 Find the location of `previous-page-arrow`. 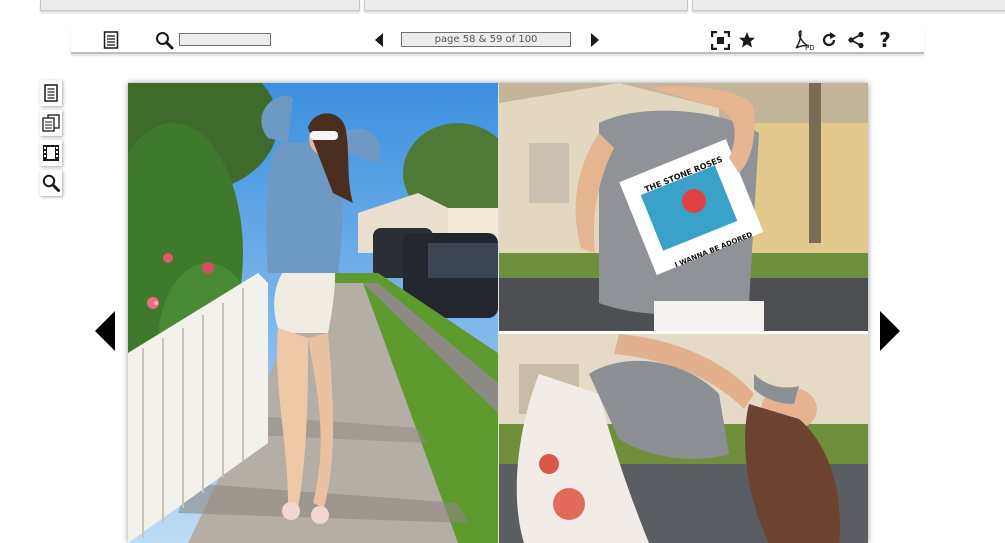

previous-page-arrow is located at coordinates (105, 331).